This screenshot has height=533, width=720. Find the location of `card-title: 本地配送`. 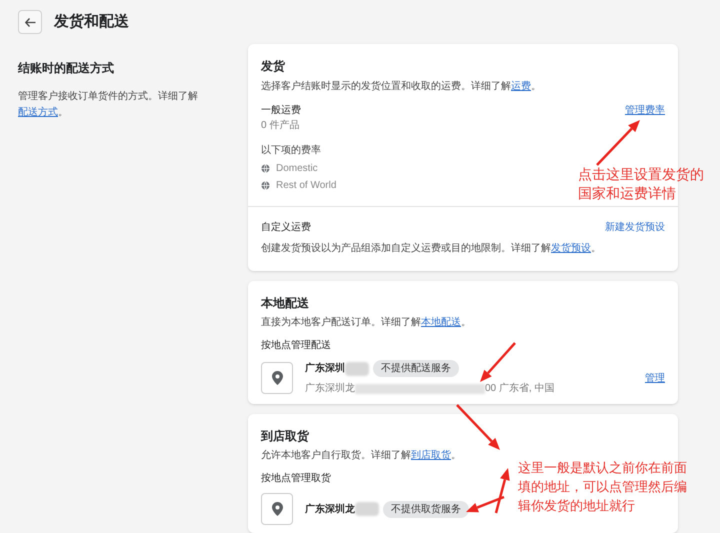

card-title: 本地配送 is located at coordinates (285, 303).